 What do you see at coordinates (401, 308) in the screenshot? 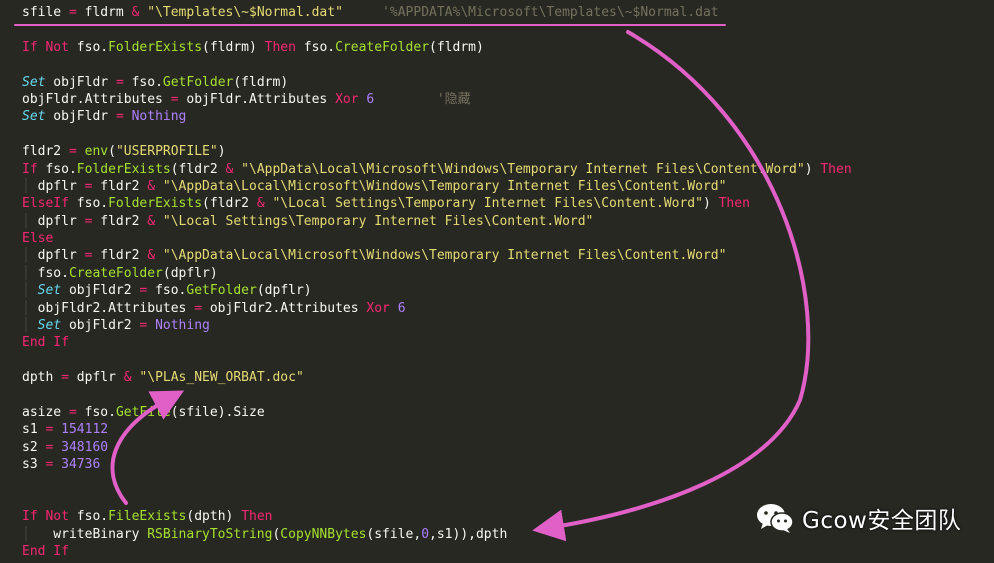
I see `code-token: 6` at bounding box center [401, 308].